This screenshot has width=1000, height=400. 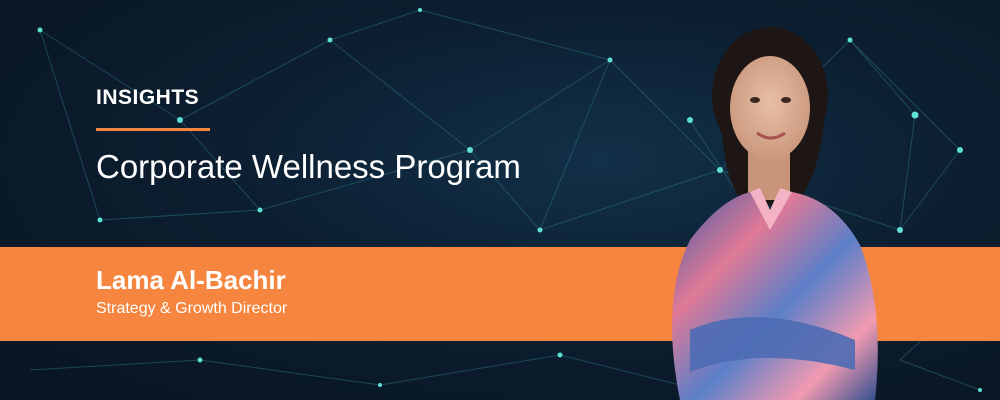 What do you see at coordinates (308, 166) in the screenshot?
I see `banner-title: Corporate Wellness Program` at bounding box center [308, 166].